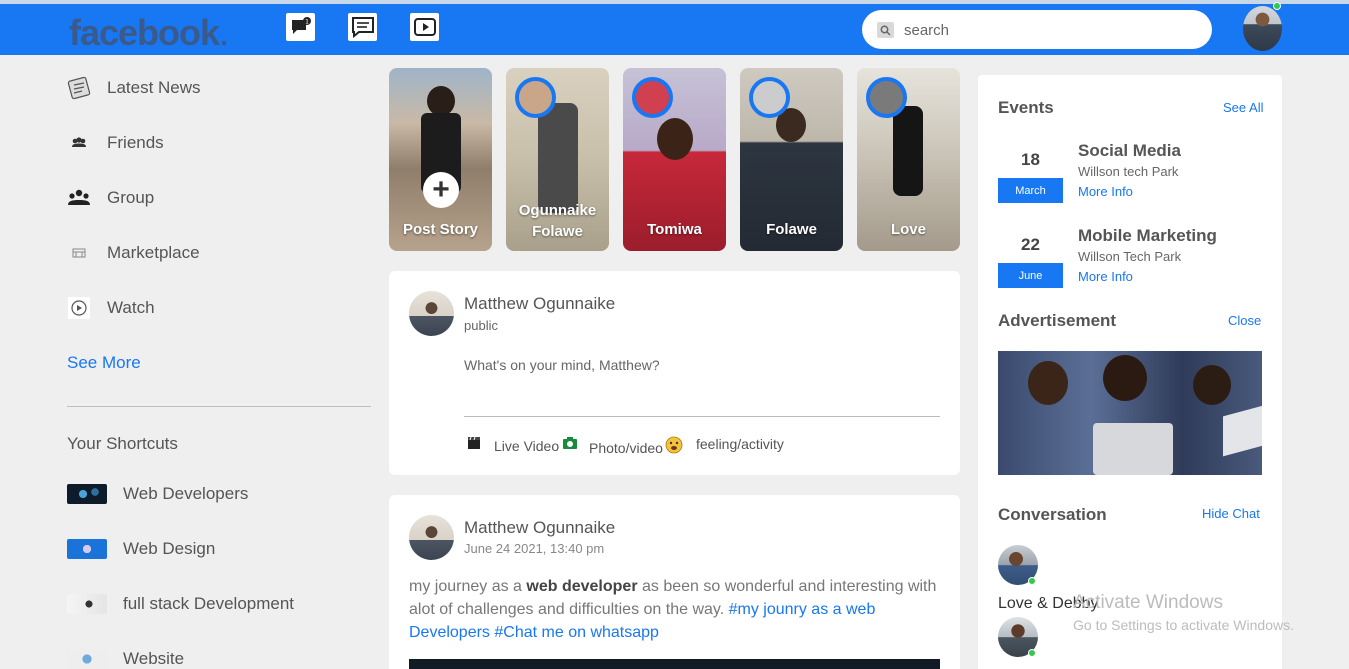 The width and height of the screenshot is (1349, 669). I want to click on event-day: 22, so click(1030, 244).